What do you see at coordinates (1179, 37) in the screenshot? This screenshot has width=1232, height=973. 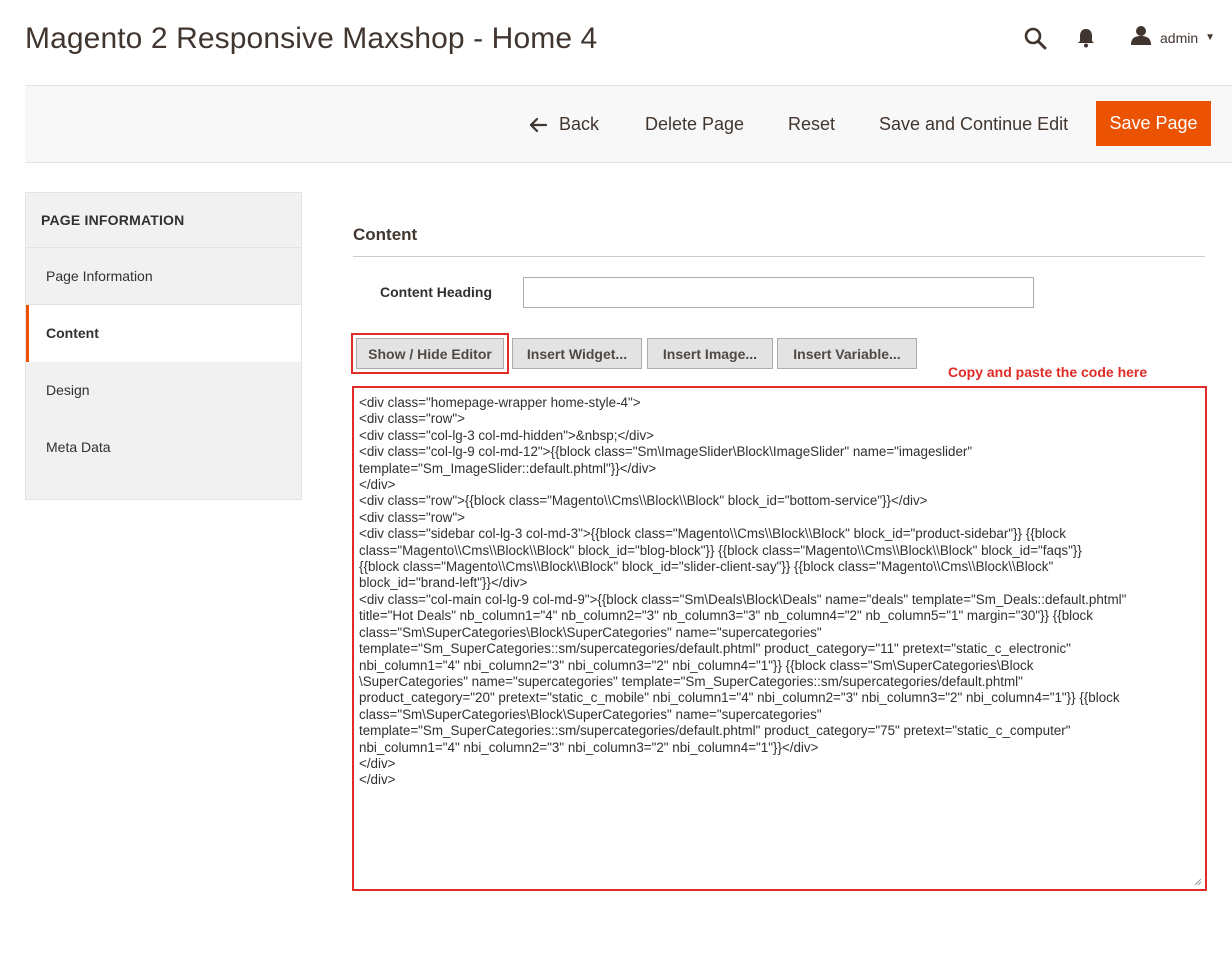 I see `user-name: admin` at bounding box center [1179, 37].